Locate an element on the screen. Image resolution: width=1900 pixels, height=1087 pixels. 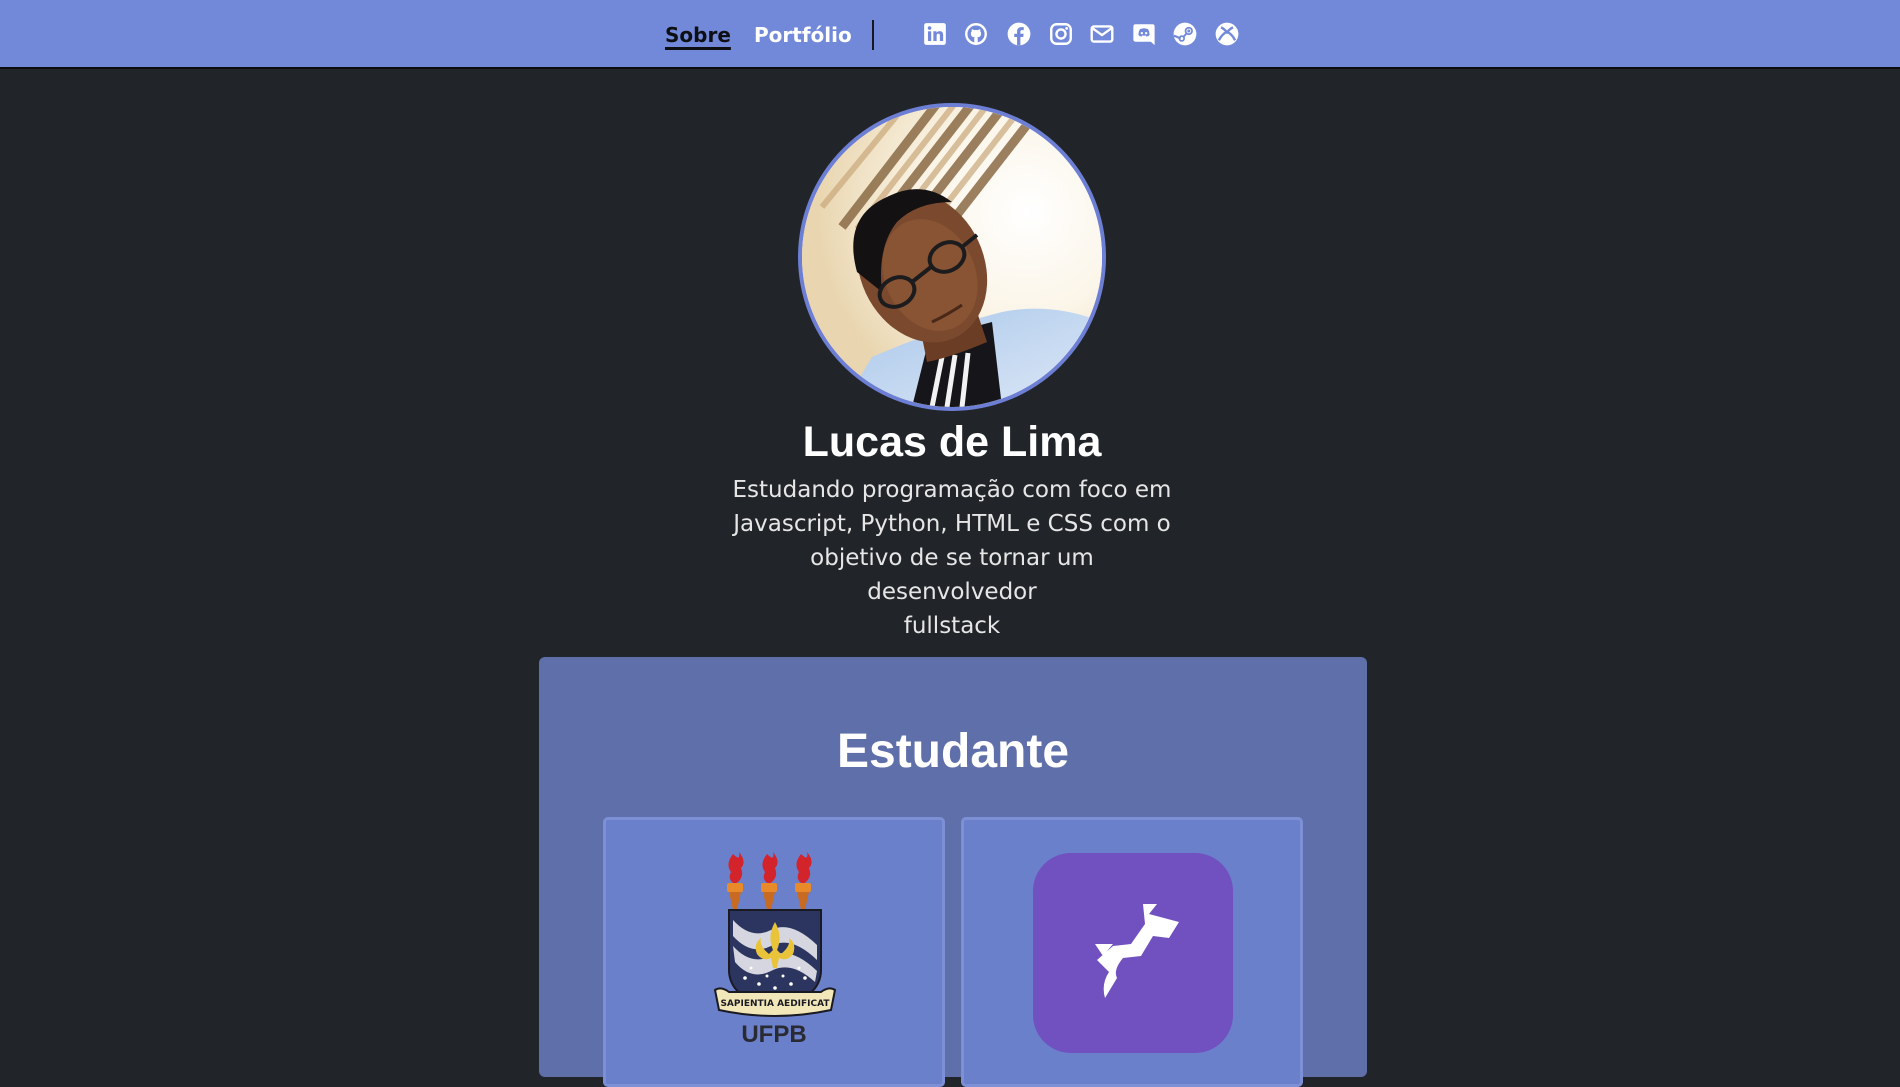
bio-line: Javascript, Python, HTML e CSS com o is located at coordinates (952, 524).